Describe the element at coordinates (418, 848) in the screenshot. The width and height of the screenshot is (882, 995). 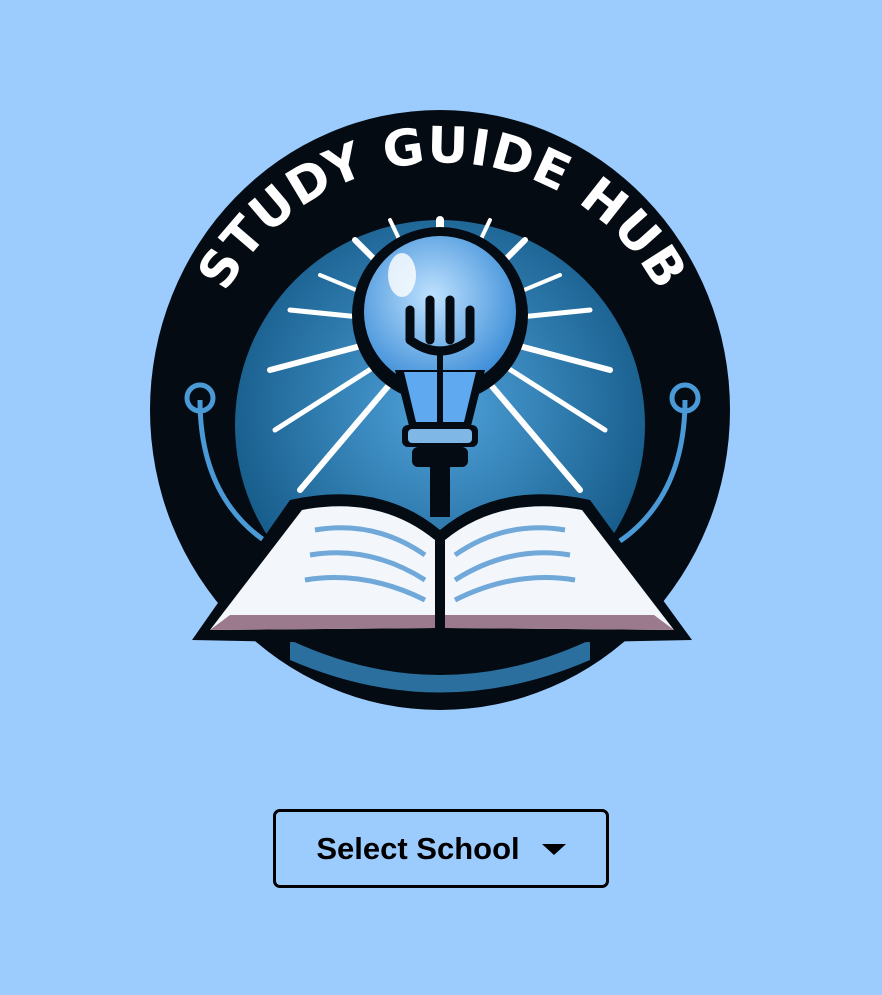
I see `select-school-label: Select School` at that location.